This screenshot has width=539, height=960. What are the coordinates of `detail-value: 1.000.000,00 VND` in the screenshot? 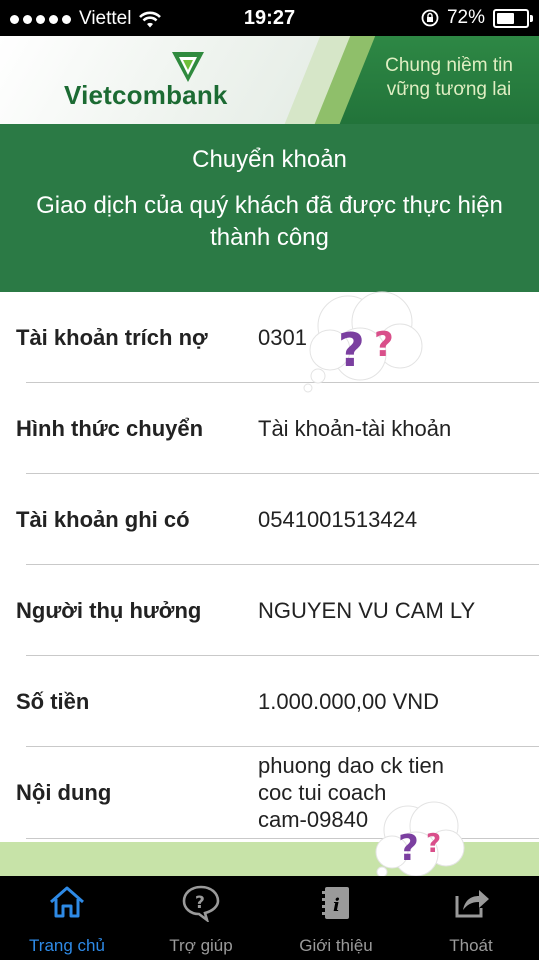 It's located at (349, 701).